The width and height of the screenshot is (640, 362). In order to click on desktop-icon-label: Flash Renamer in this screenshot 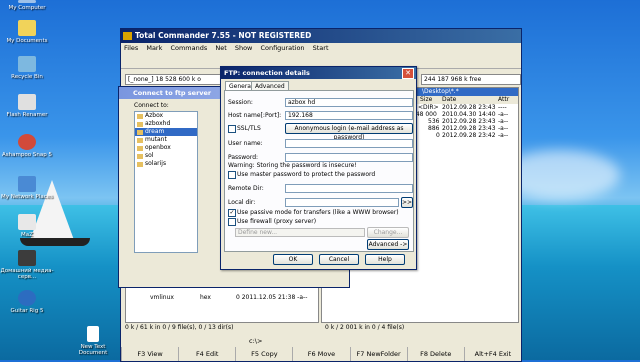, I will do `click(27, 115)`.